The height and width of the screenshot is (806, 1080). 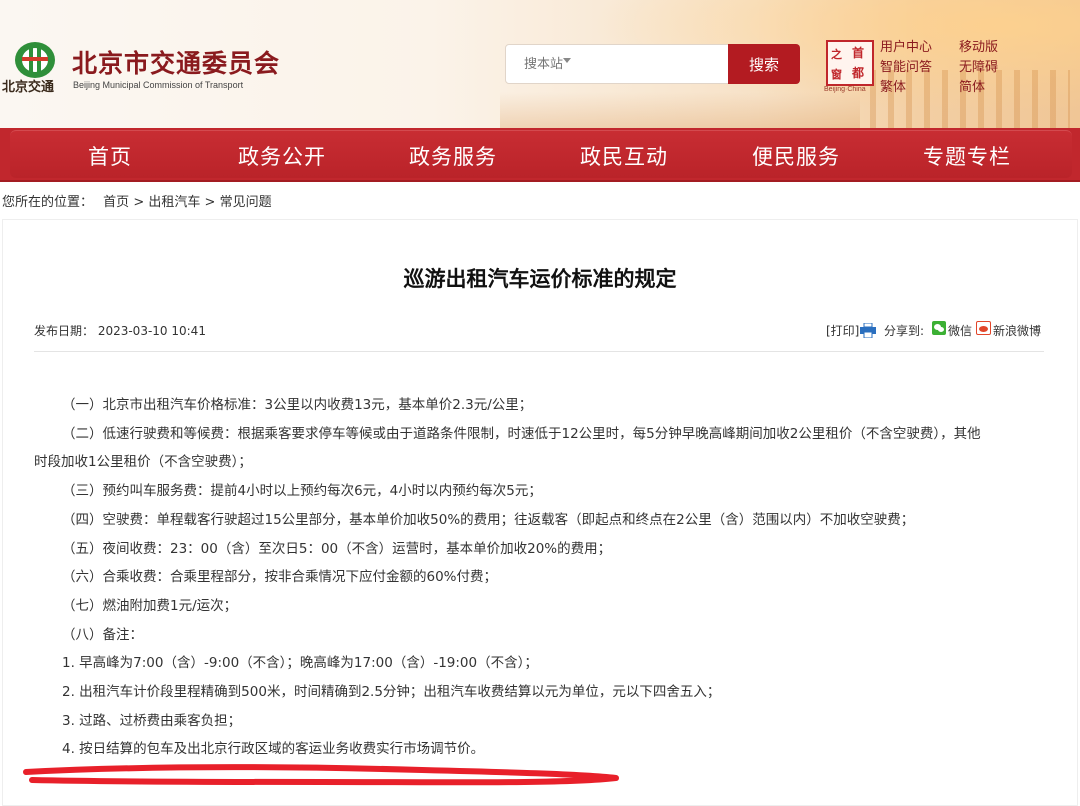 I want to click on red-underline-annotation, so click(x=321, y=775).